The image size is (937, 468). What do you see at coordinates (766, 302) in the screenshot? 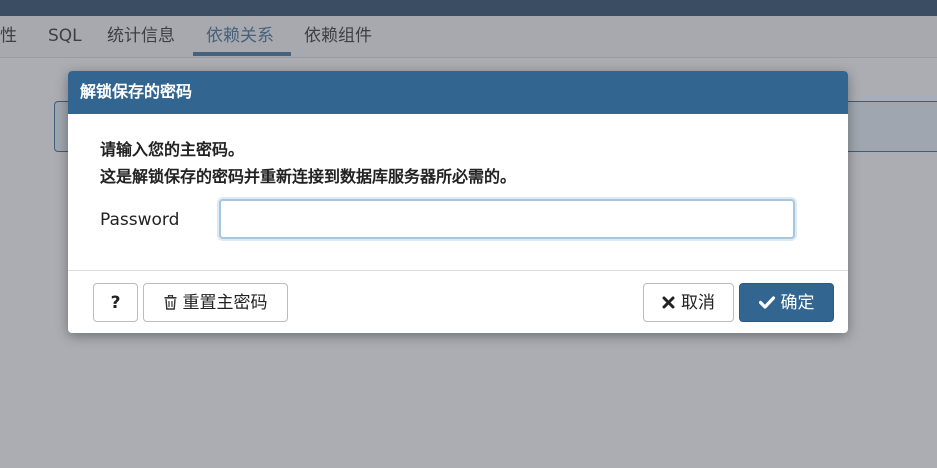
I see `check-icon` at bounding box center [766, 302].